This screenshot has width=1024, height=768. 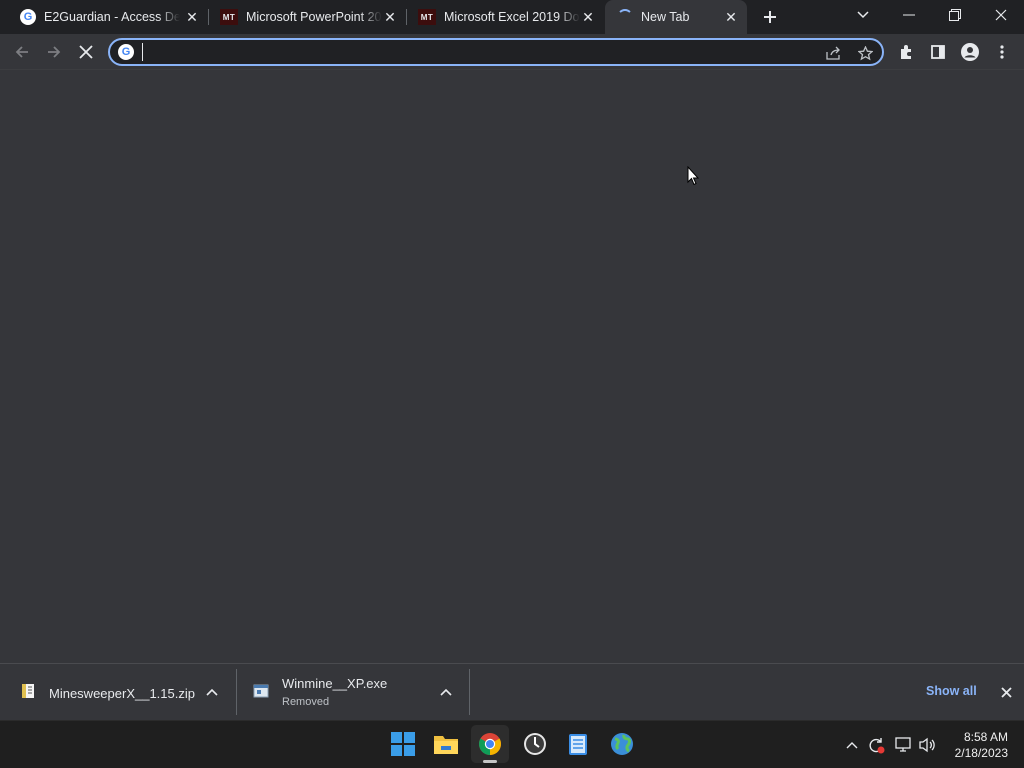 What do you see at coordinates (928, 745) in the screenshot?
I see `volume-icon` at bounding box center [928, 745].